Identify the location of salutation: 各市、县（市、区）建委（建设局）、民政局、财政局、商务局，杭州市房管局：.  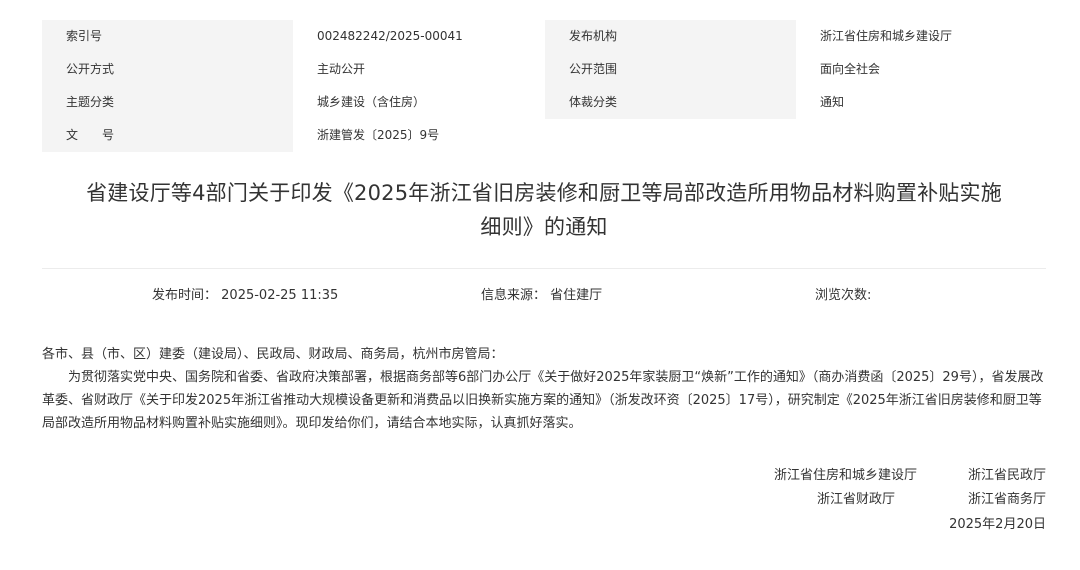
(273, 354).